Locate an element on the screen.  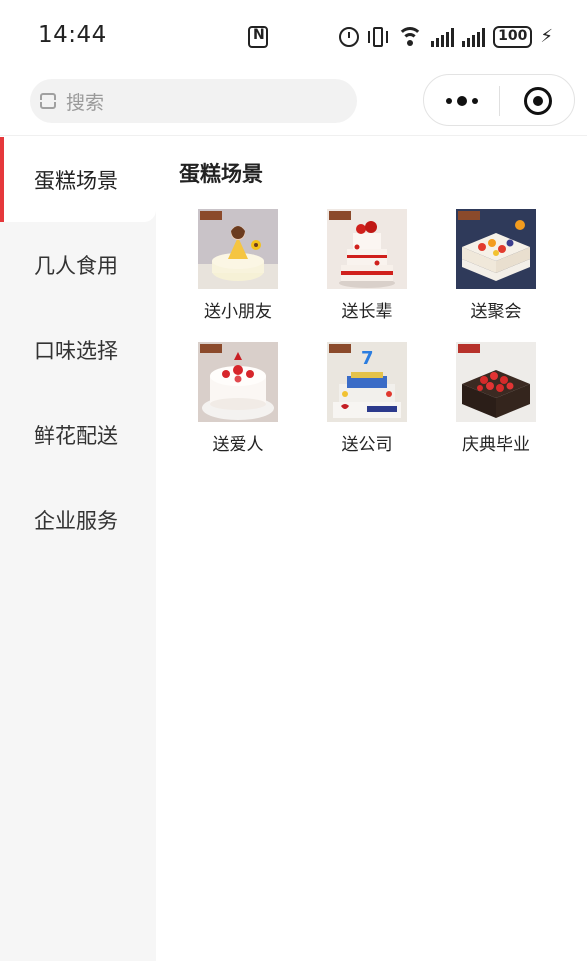
miniprogram-close-icon is located at coordinates (538, 101).